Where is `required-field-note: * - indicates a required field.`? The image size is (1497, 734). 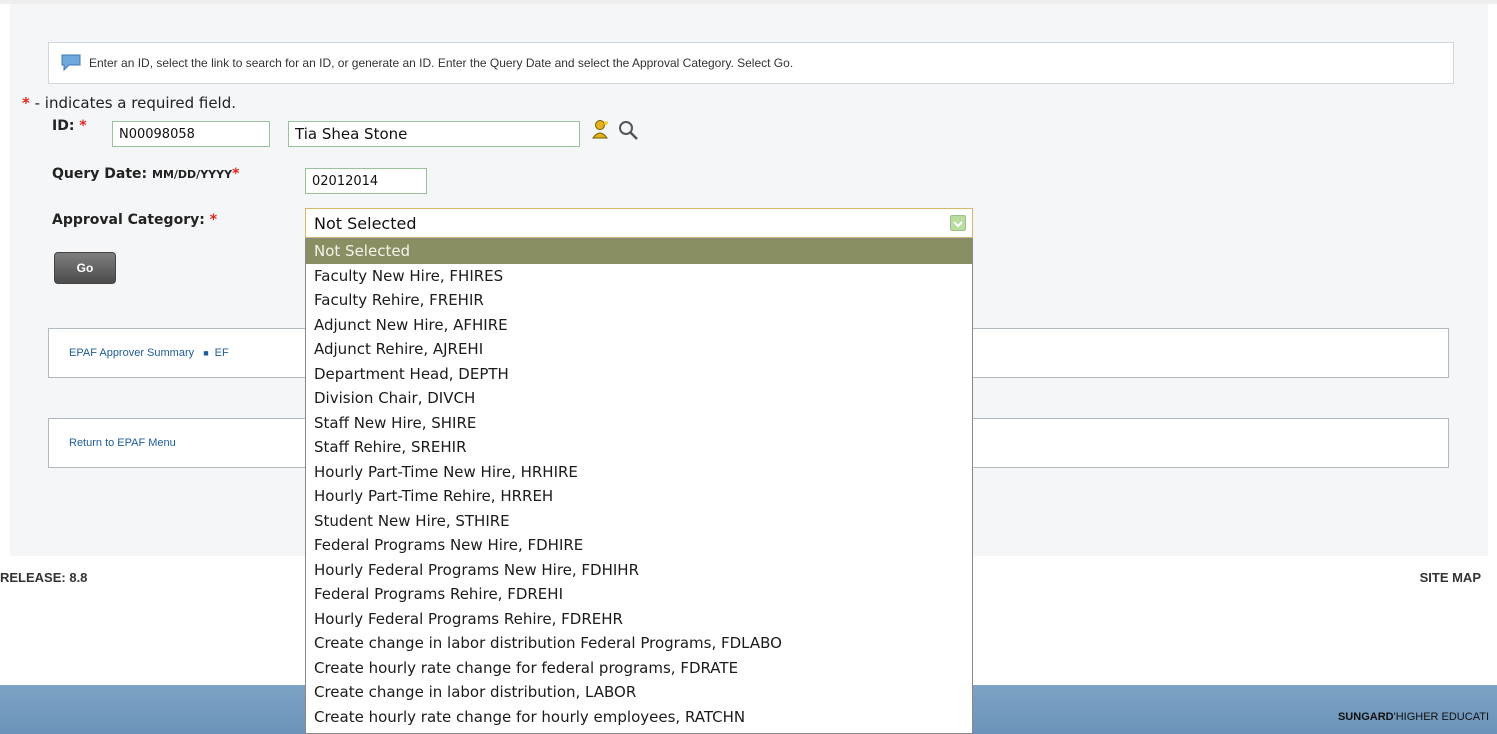
required-field-note: * - indicates a required field. is located at coordinates (129, 103).